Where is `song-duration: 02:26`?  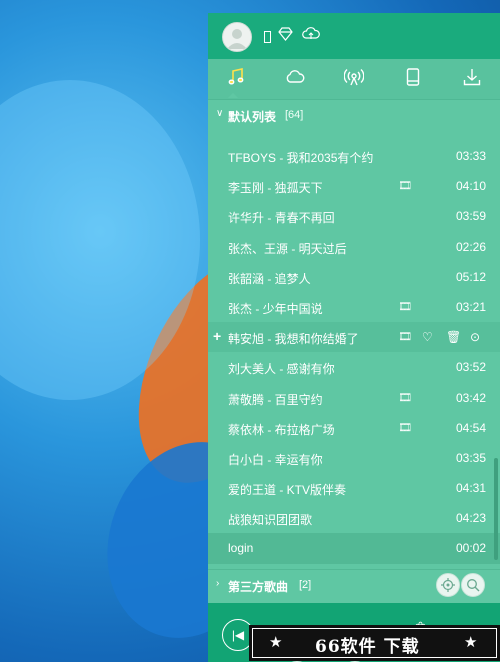
song-duration: 02:26 is located at coordinates (470, 246).